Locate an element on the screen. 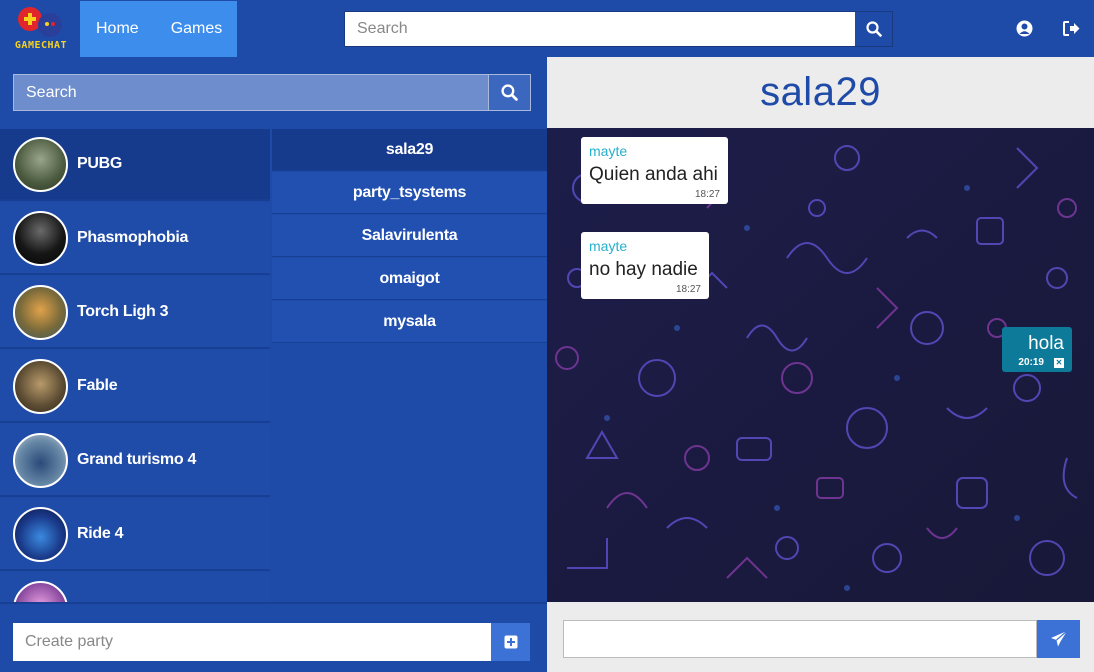 The image size is (1094, 672). message-time: 20:19 is located at coordinates (1031, 362).